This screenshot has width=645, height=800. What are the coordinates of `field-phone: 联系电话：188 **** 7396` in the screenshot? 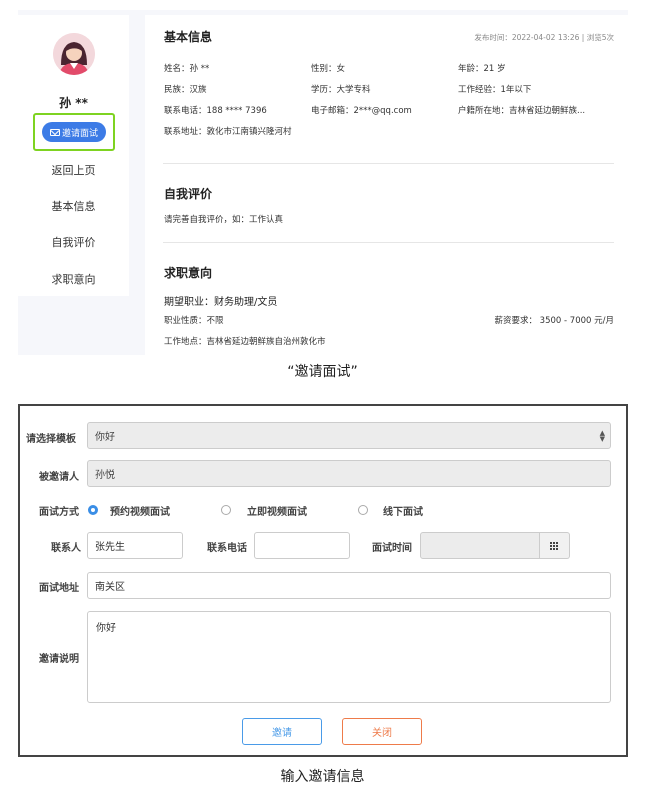 It's located at (215, 111).